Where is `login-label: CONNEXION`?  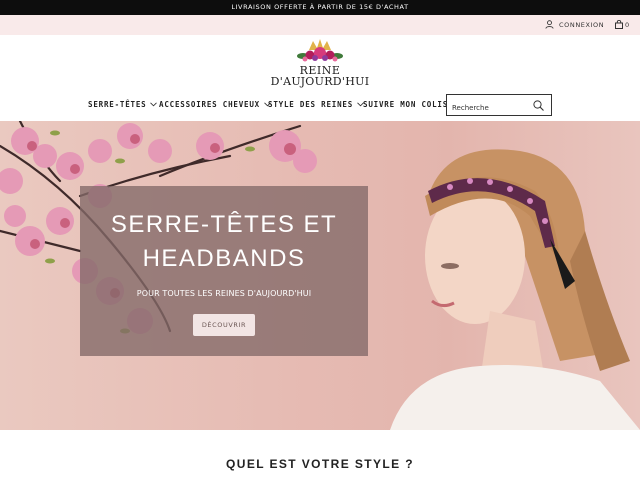 login-label: CONNEXION is located at coordinates (582, 25).